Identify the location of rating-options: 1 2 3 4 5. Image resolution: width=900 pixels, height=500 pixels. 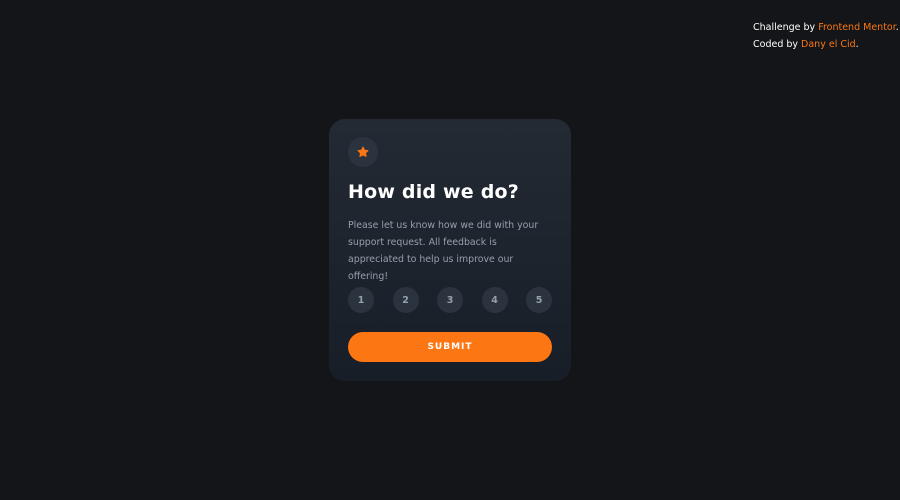
(450, 300).